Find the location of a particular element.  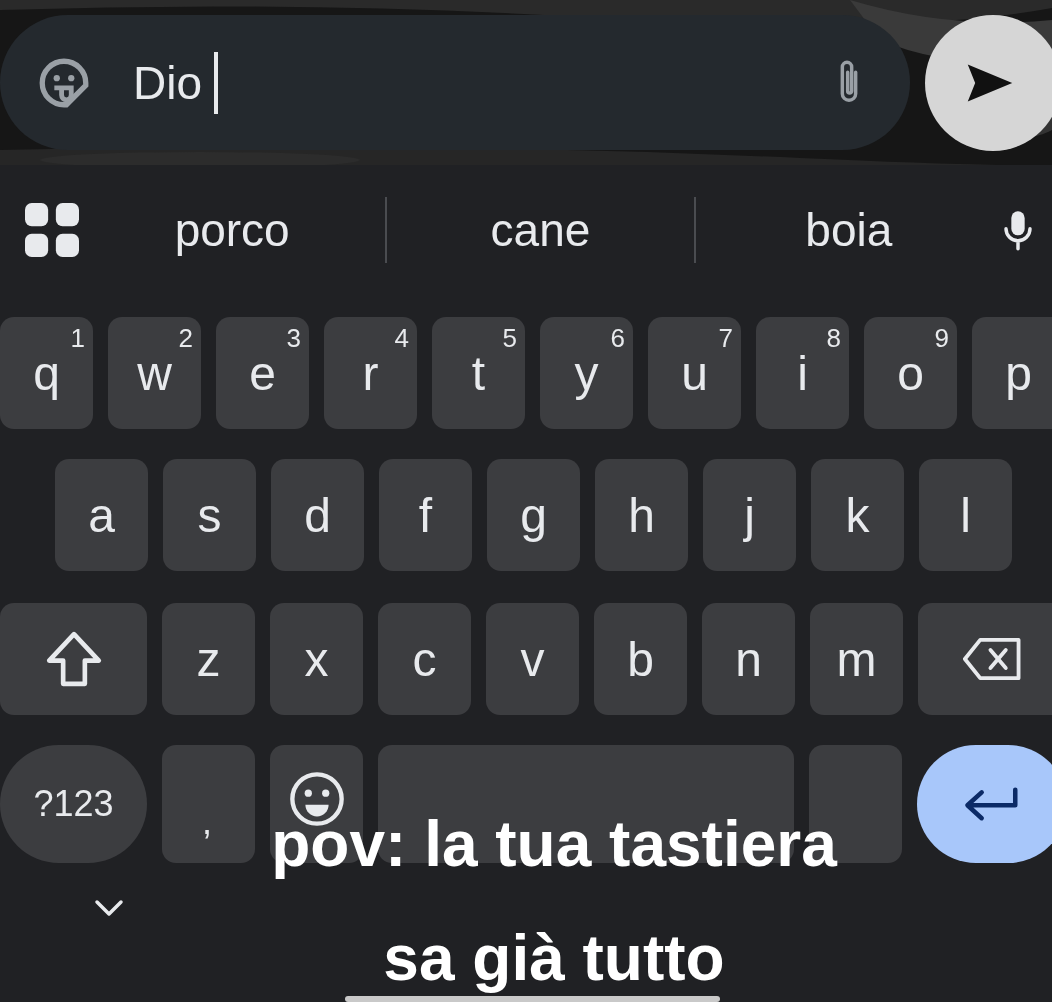

letter-key: s is located at coordinates (209, 515).